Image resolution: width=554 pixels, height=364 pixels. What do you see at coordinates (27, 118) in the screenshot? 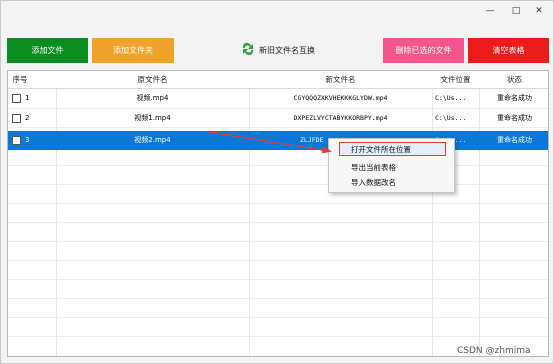
I see `row-index: 2` at bounding box center [27, 118].